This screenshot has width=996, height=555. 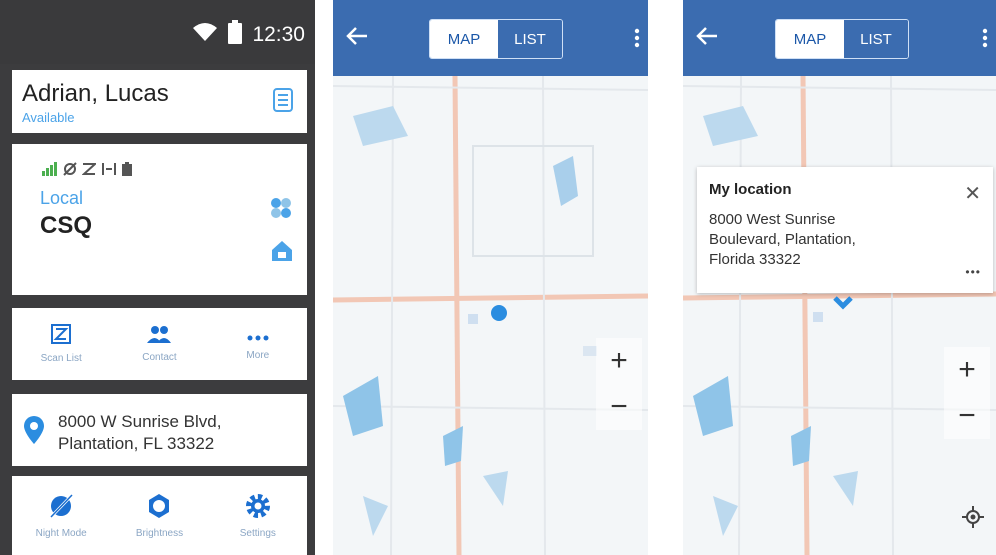 What do you see at coordinates (95, 93) in the screenshot?
I see `user-name: Adrian, Lucas` at bounding box center [95, 93].